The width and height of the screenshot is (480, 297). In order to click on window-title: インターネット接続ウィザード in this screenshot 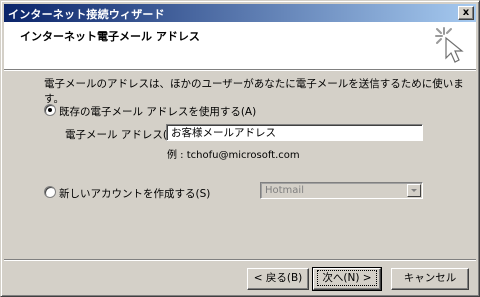, I will do `click(86, 14)`.